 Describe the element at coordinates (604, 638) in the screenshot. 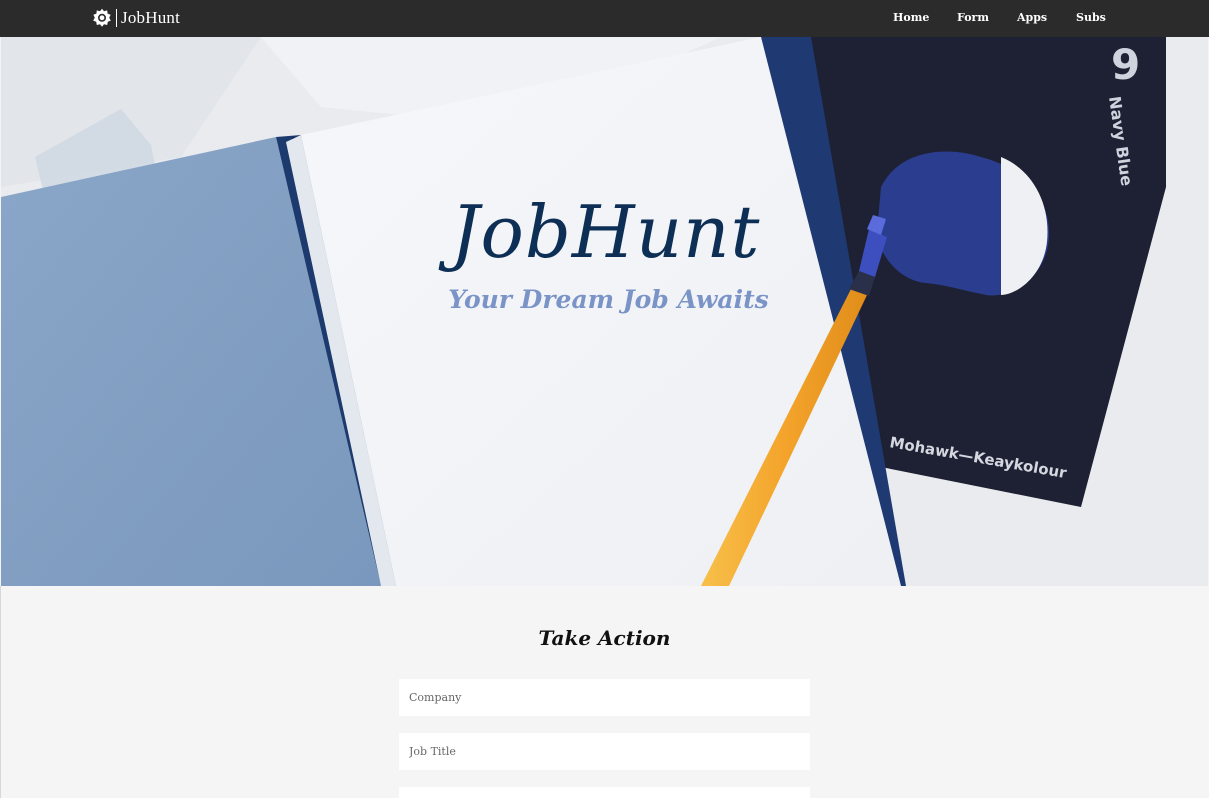

I see `form-heading: Take Action` at that location.